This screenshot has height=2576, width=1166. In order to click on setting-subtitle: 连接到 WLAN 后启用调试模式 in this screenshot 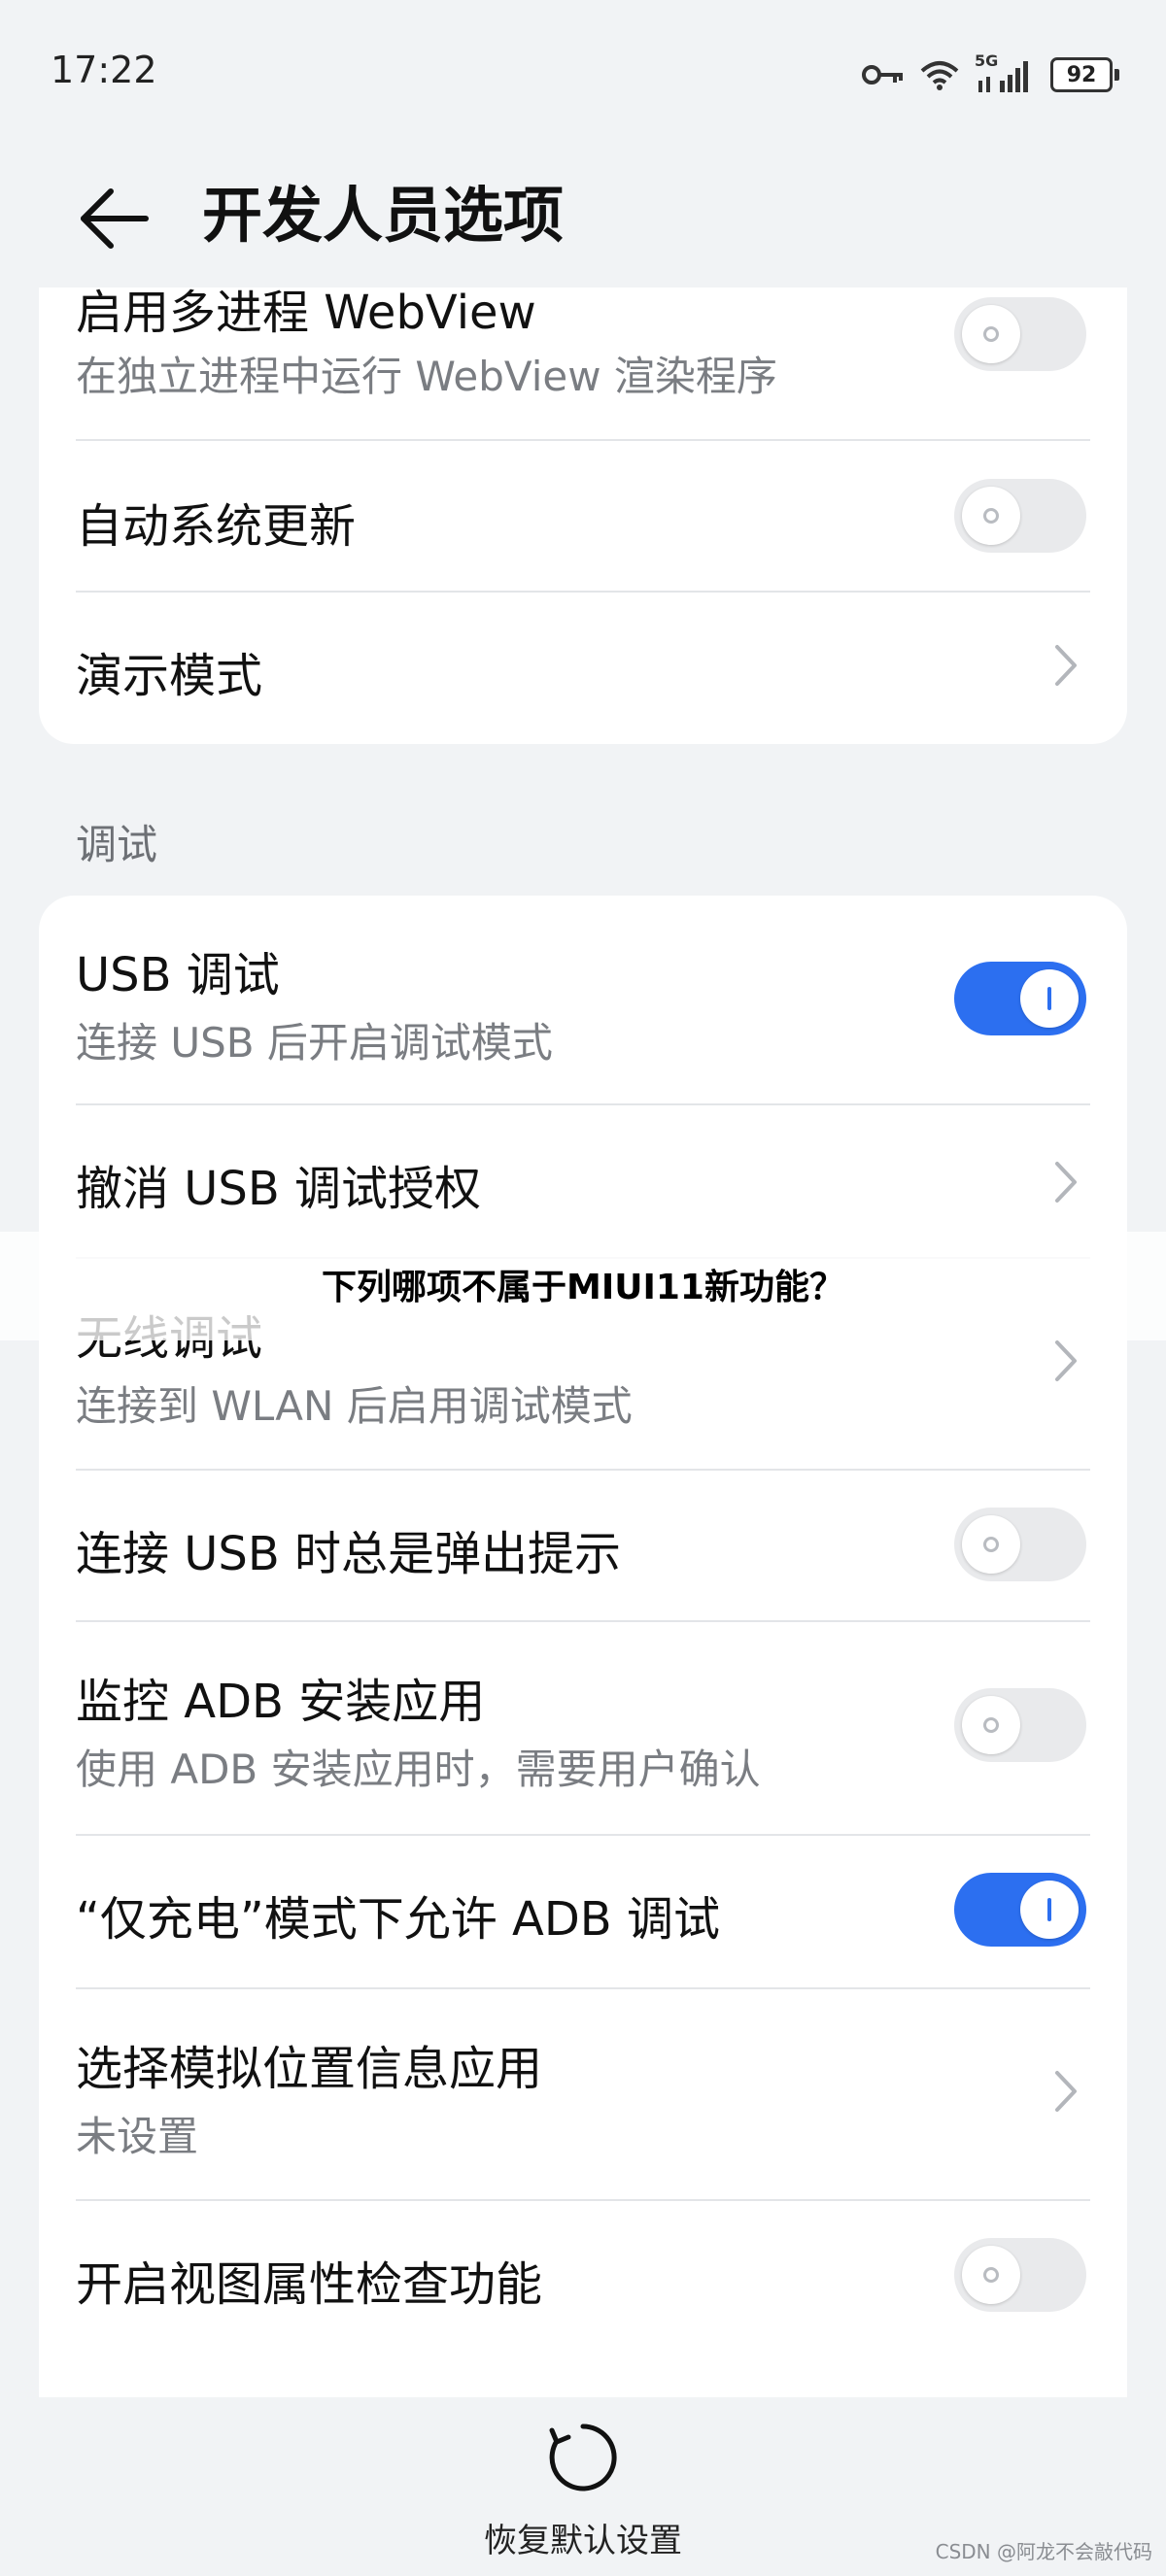, I will do `click(354, 1406)`.